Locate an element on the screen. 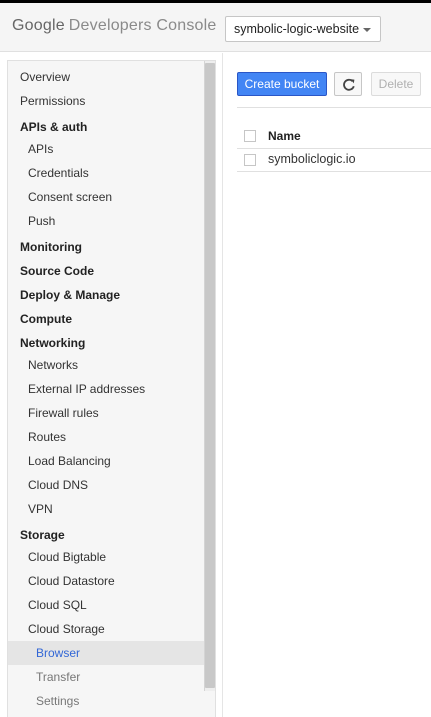 The image size is (431, 717). logo-product: Developers Console is located at coordinates (142, 25).